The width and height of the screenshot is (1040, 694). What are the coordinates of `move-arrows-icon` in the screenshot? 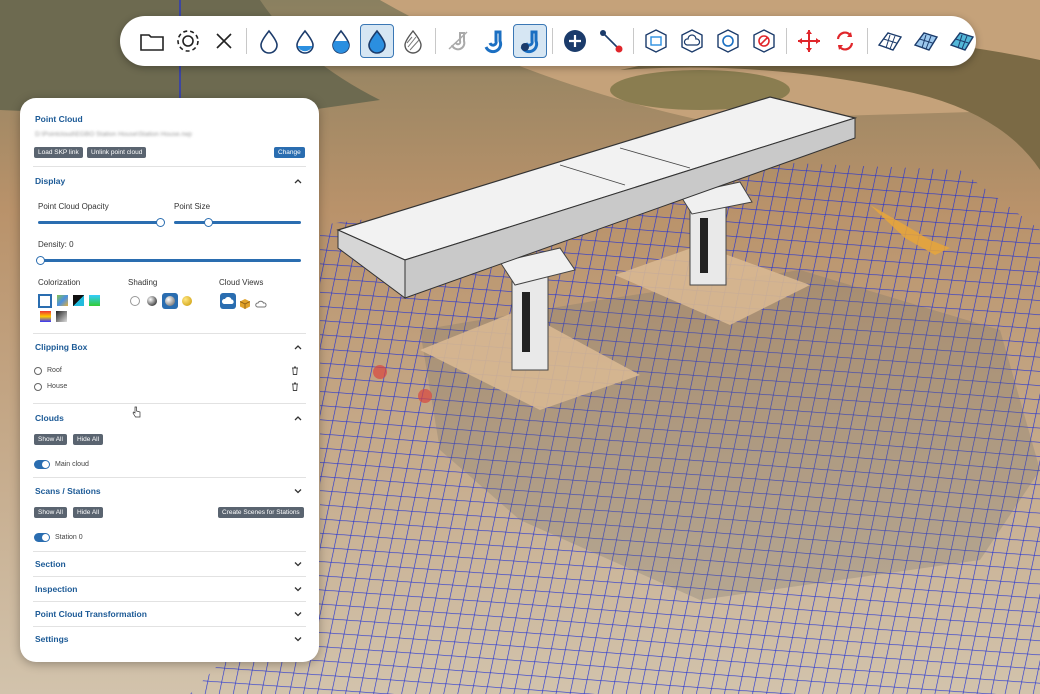 It's located at (809, 41).